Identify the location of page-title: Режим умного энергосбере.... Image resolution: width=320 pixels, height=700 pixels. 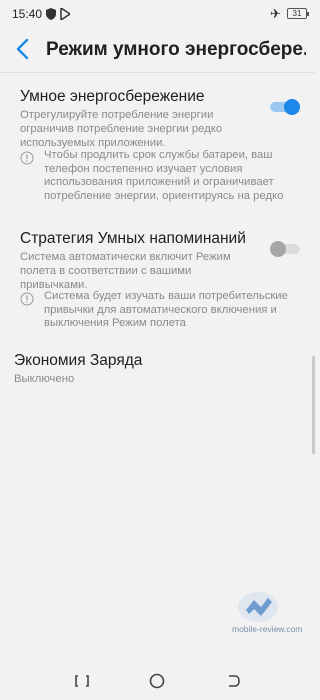
(176, 49).